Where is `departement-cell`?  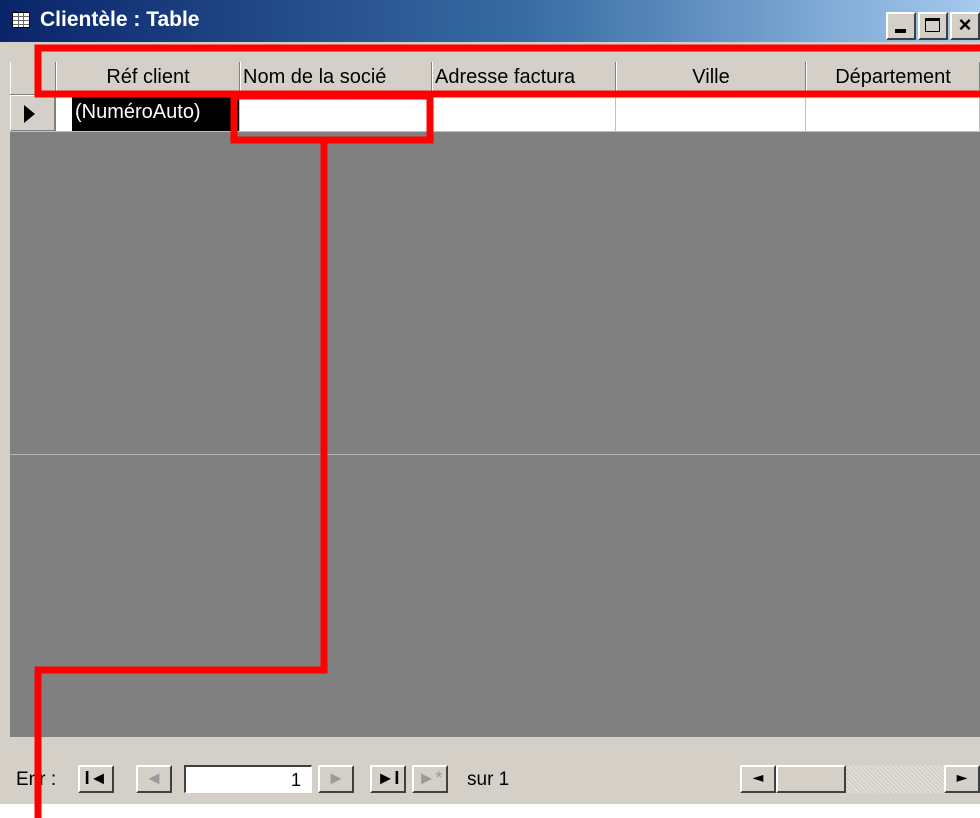 departement-cell is located at coordinates (893, 113).